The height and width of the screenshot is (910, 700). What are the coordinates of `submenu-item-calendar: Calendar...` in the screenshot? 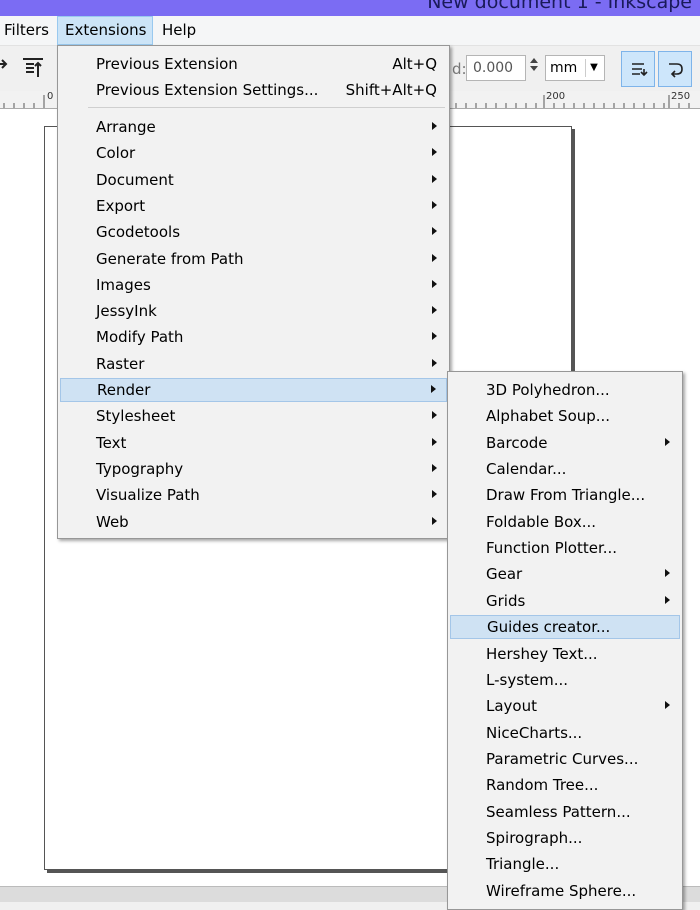 It's located at (565, 469).